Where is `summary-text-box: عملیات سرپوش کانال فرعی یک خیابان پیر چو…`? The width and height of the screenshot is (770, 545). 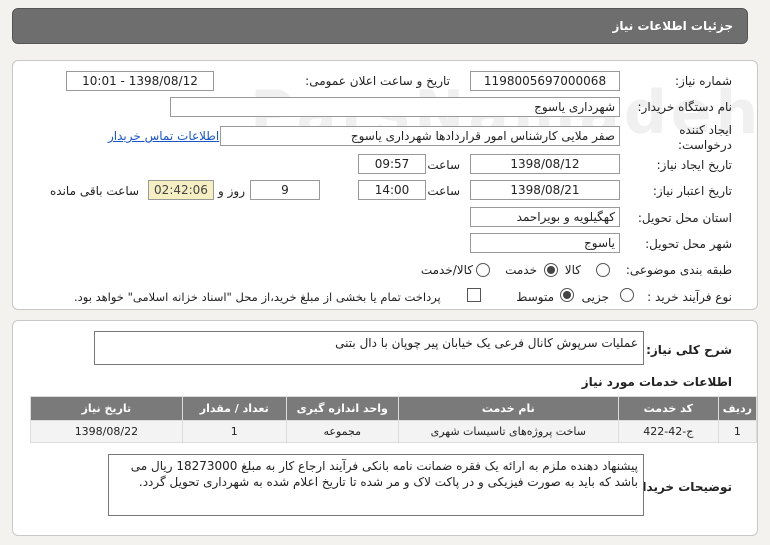 summary-text-box: عملیات سرپوش کانال فرعی یک خیابان پیر چو… is located at coordinates (369, 348).